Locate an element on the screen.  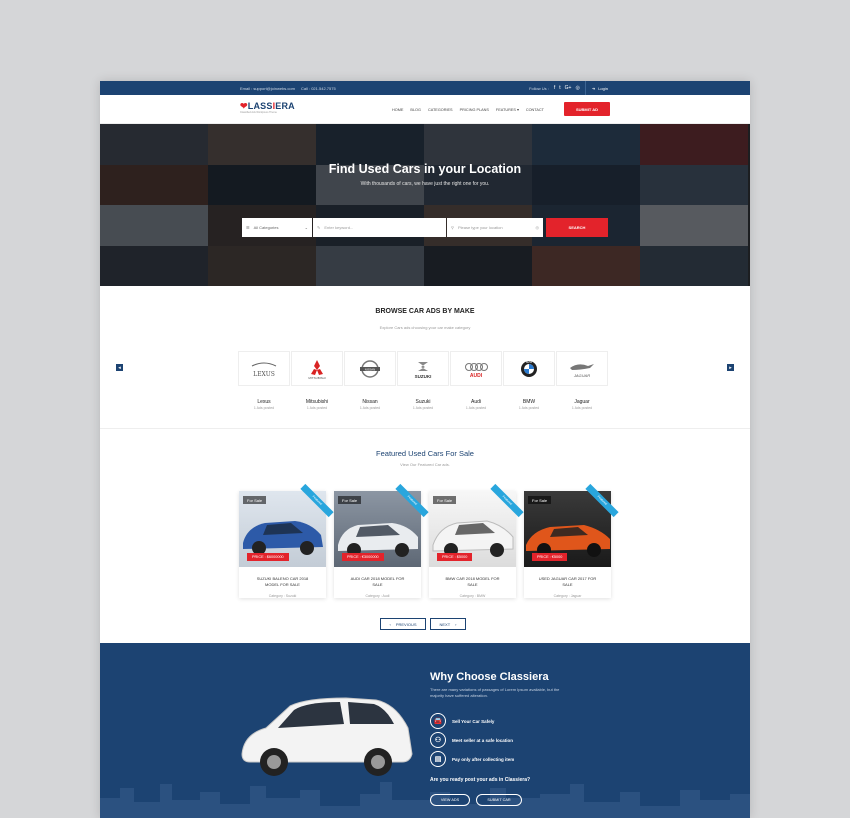
nav-blog: Blog is located at coordinates (415, 110).